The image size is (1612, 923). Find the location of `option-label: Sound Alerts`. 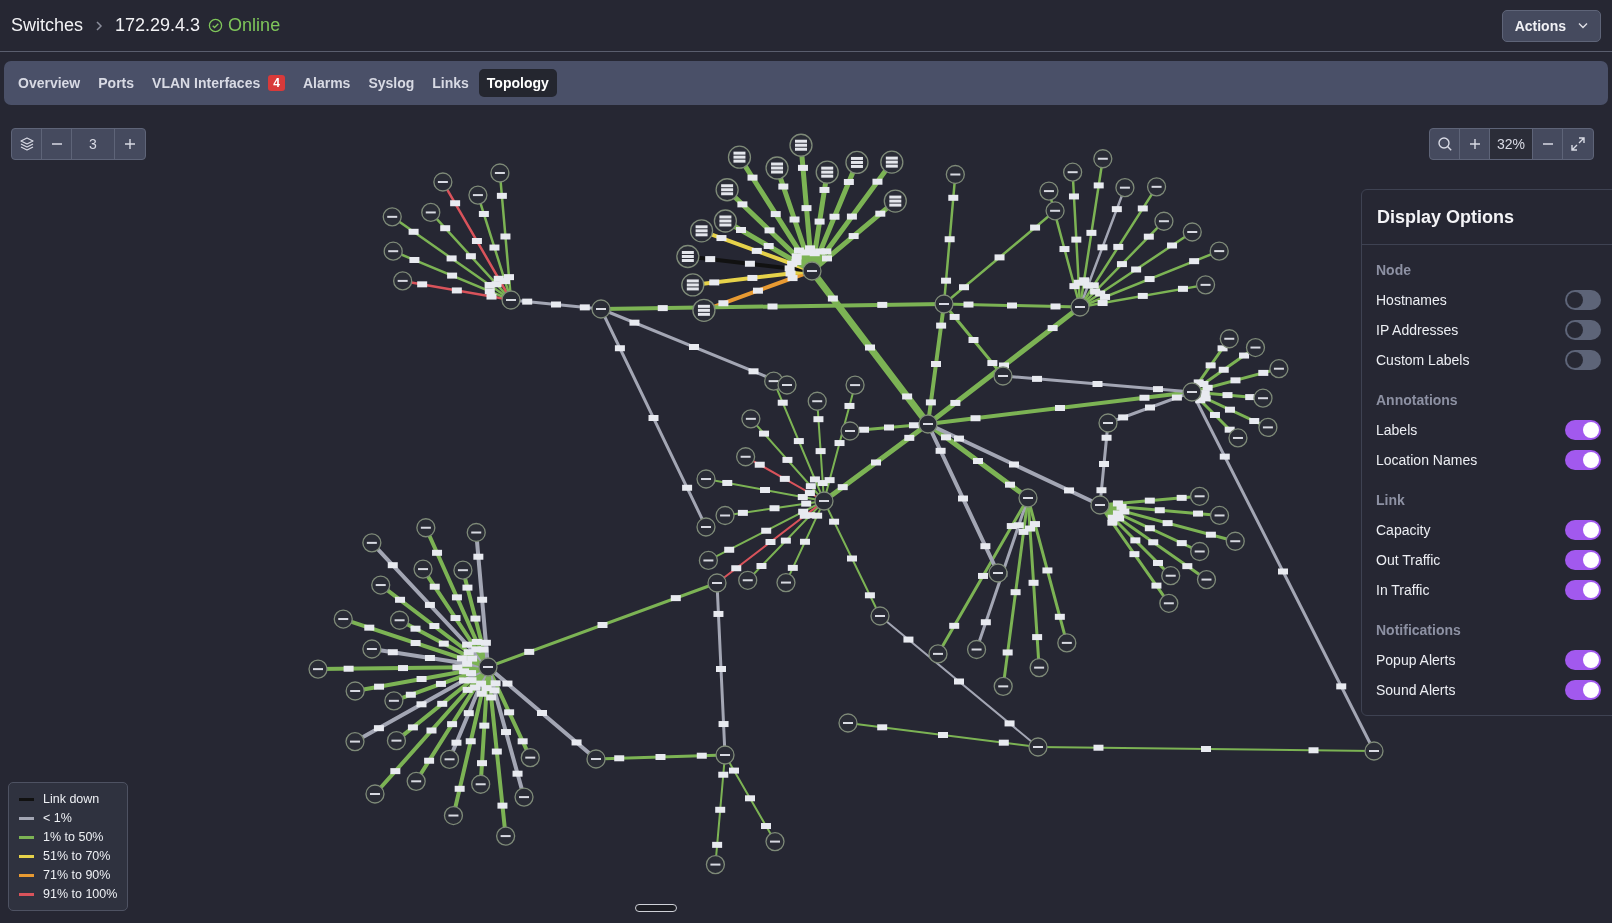

option-label: Sound Alerts is located at coordinates (1416, 690).